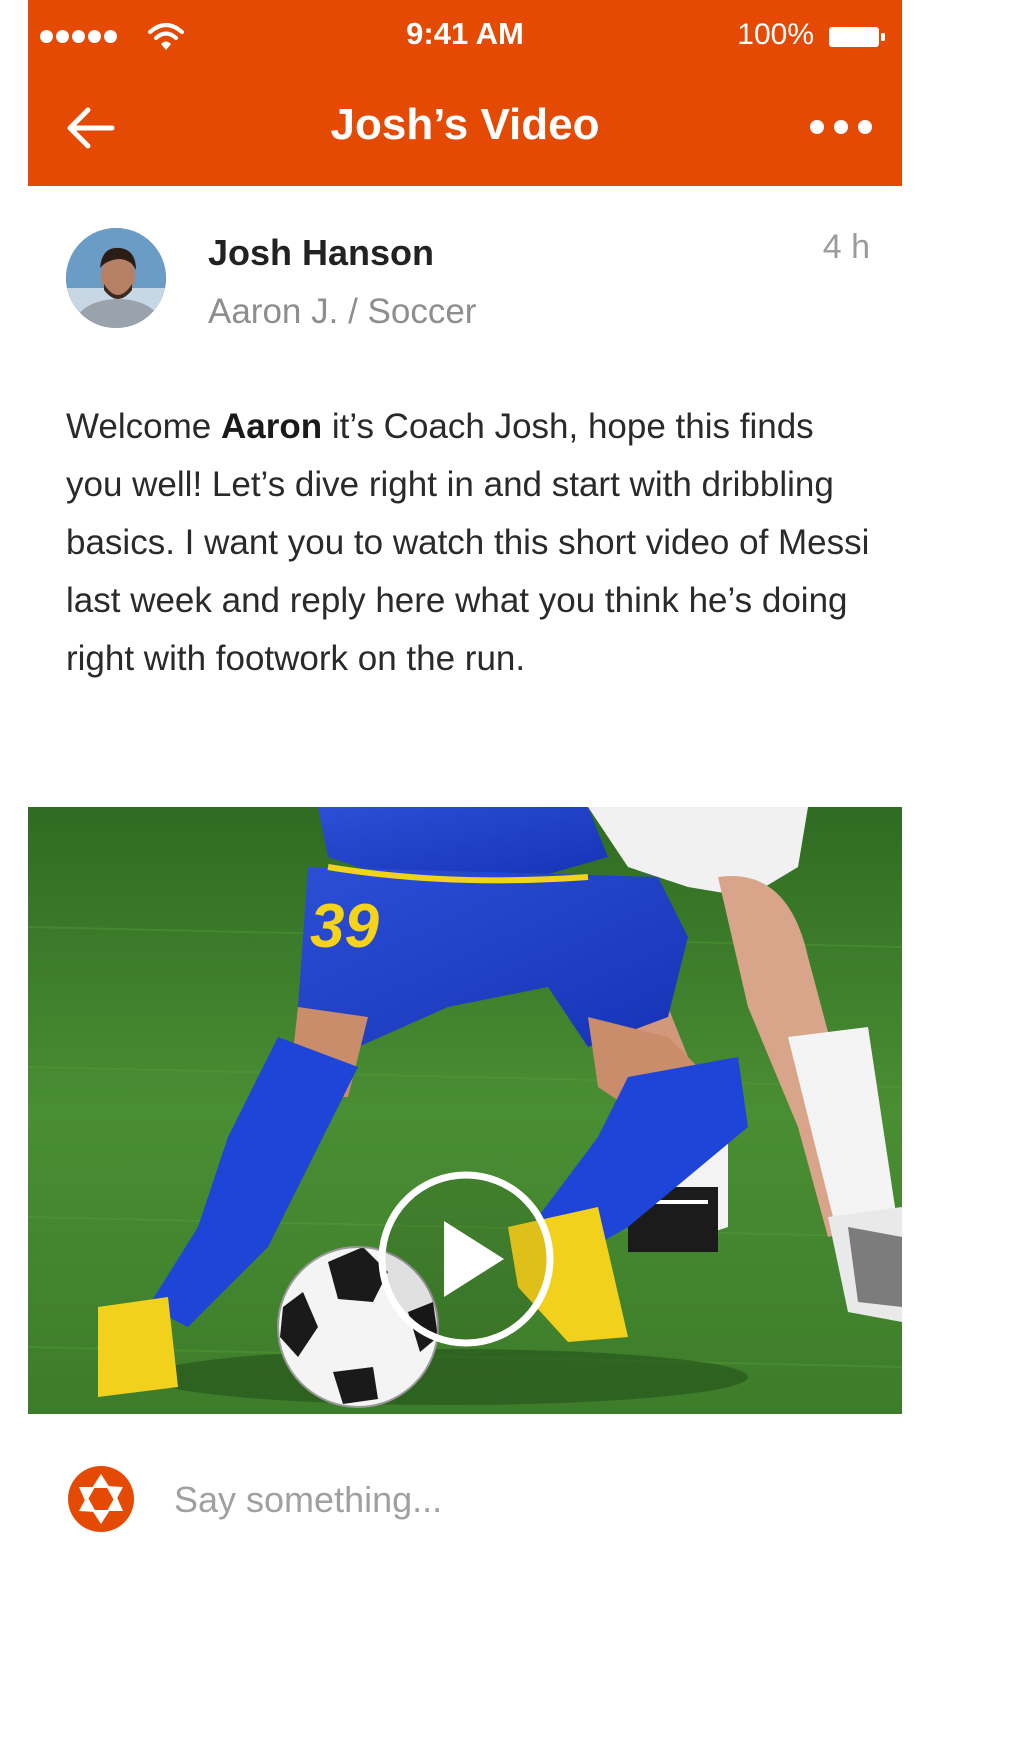 This screenshot has width=1014, height=1763. I want to click on battery-percentage: 100%, so click(775, 34).